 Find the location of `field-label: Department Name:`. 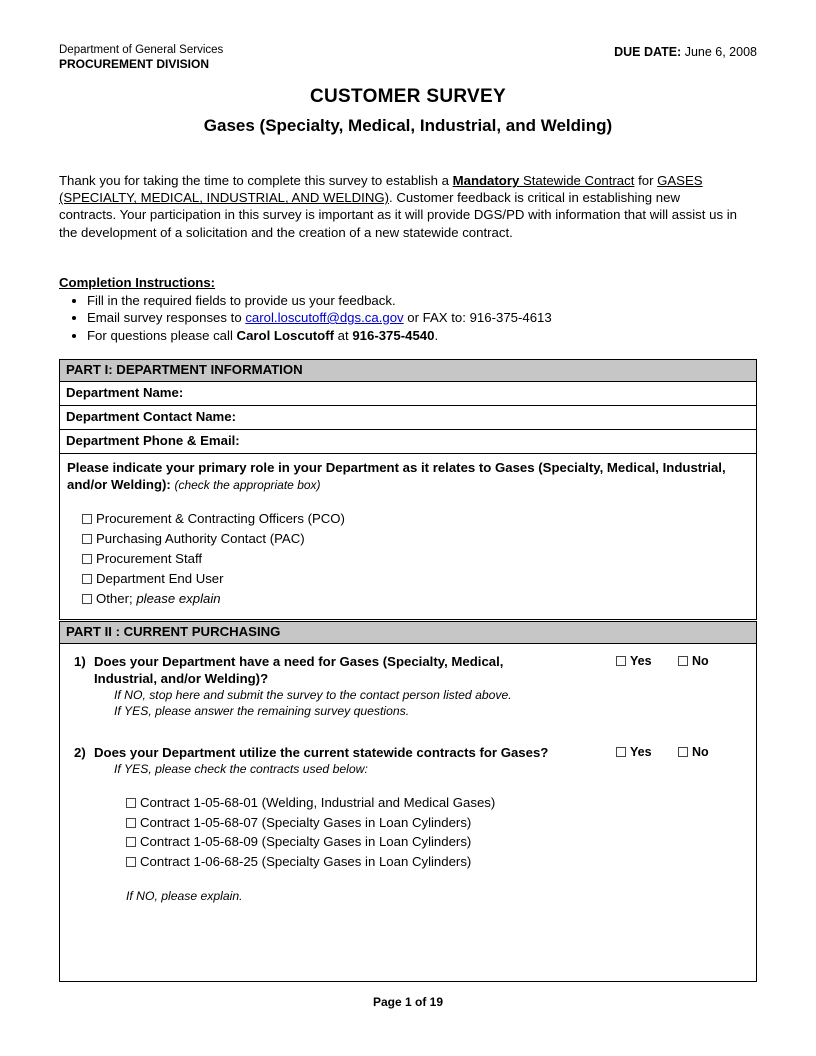

field-label: Department Name: is located at coordinates (125, 392).